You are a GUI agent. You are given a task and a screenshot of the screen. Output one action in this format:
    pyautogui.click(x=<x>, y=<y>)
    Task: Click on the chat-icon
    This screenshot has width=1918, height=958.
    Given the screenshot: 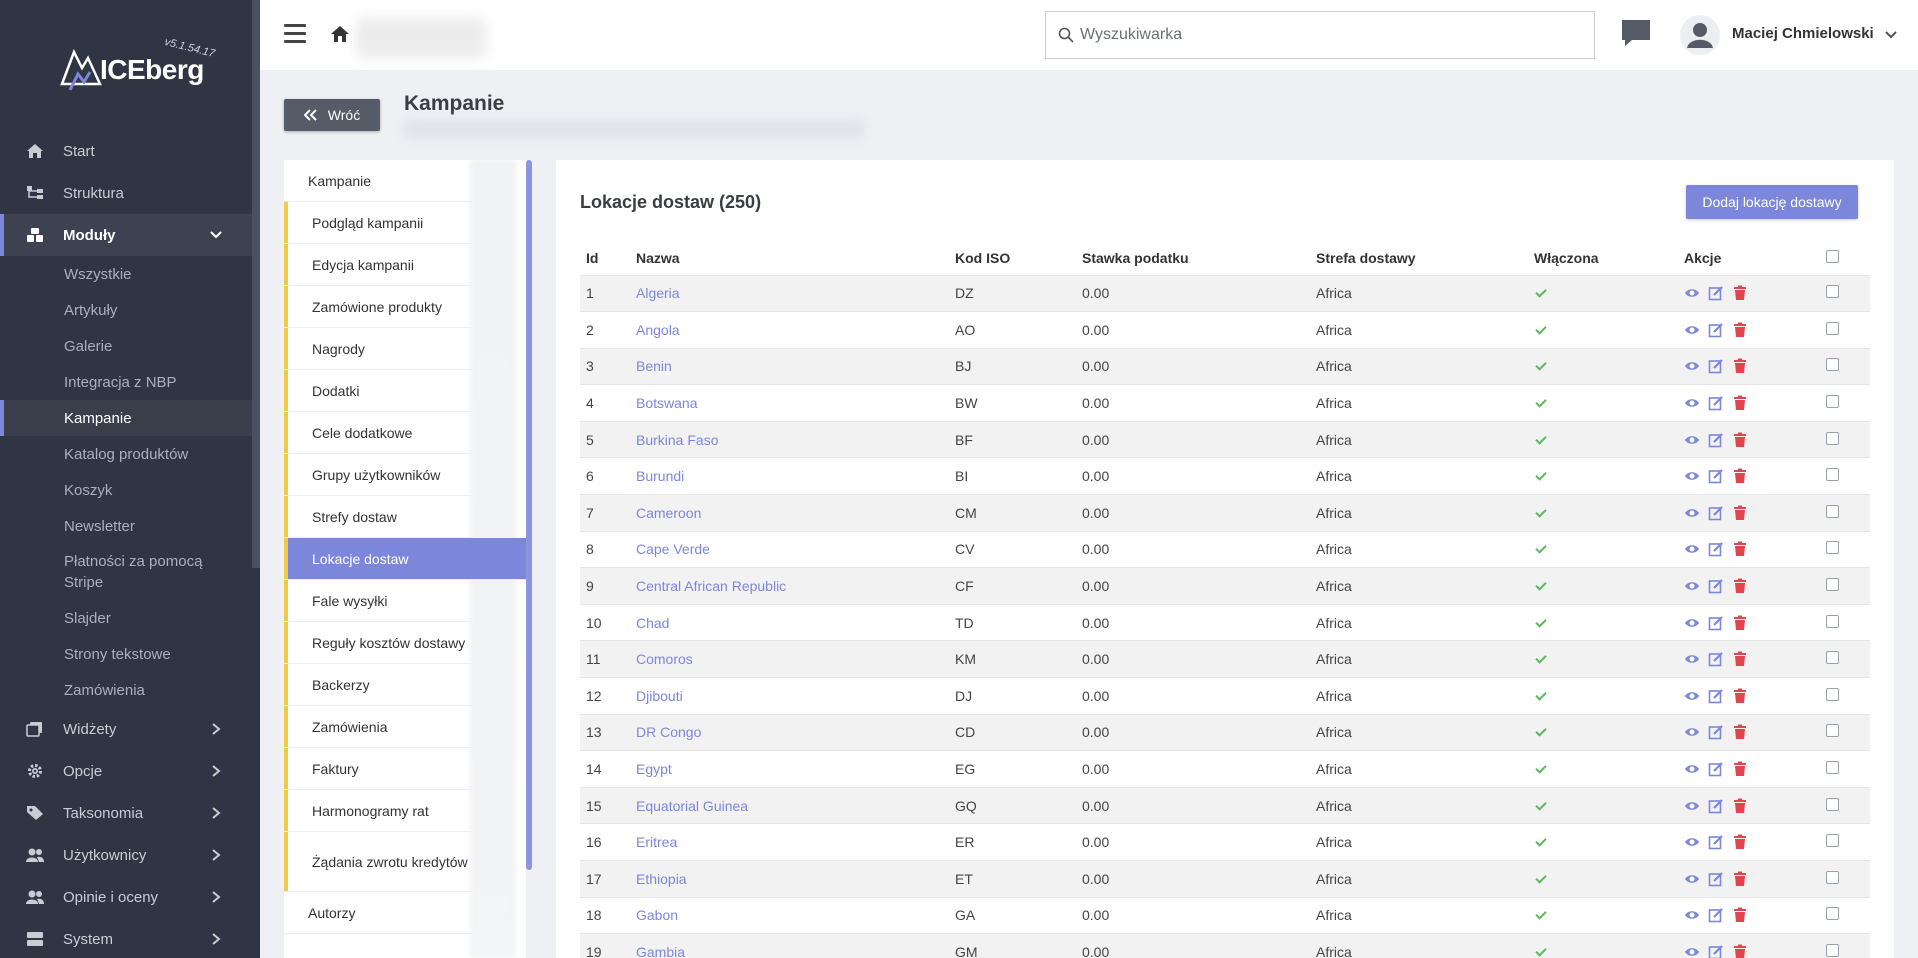 What is the action you would take?
    pyautogui.click(x=1636, y=33)
    